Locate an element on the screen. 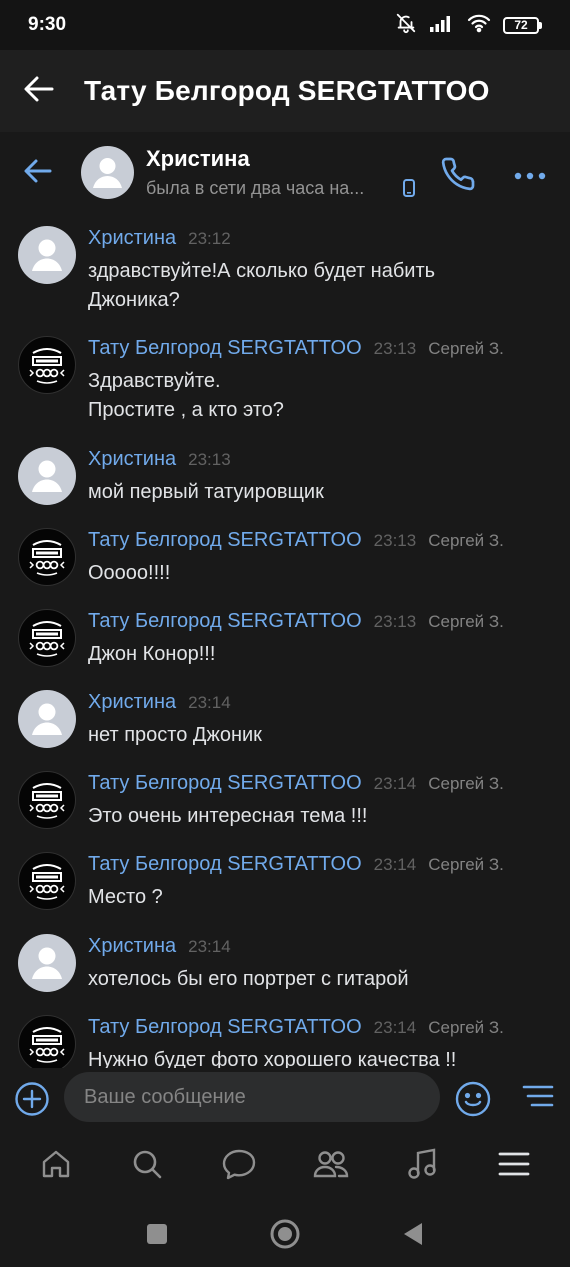  page-title: Тату Белгород SERGTATTOO is located at coordinates (287, 90).